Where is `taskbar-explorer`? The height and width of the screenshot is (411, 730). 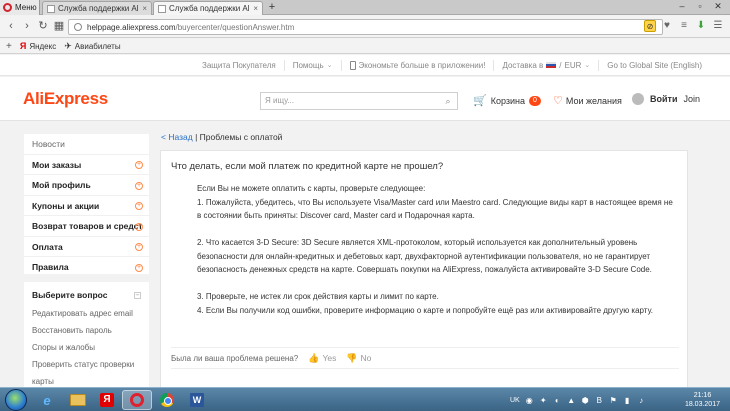
taskbar-explorer is located at coordinates (78, 400).